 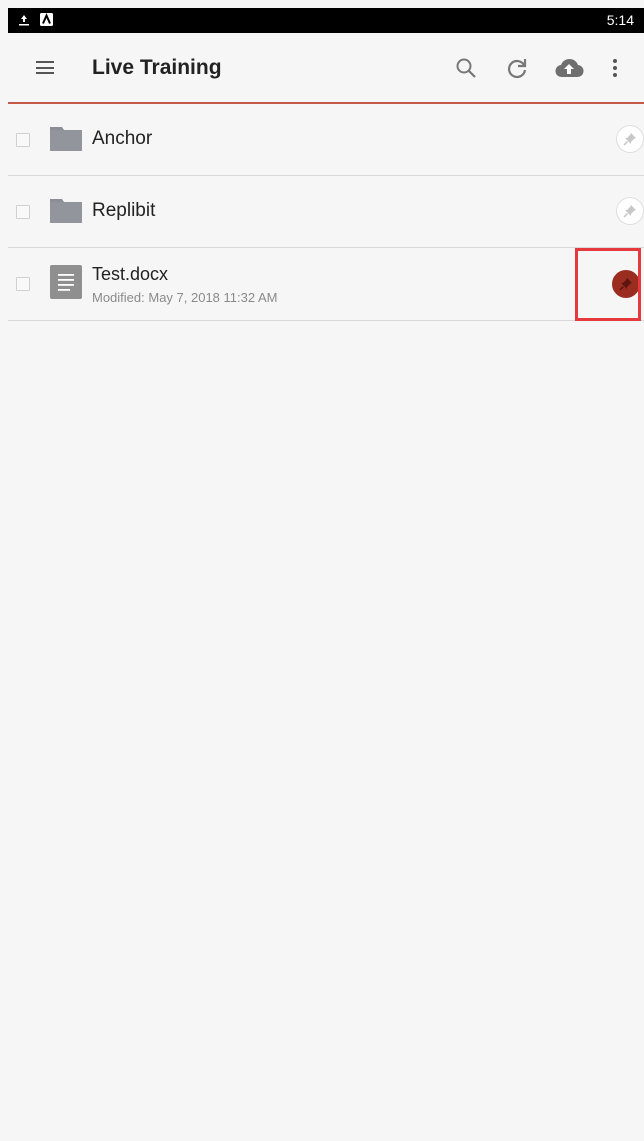 What do you see at coordinates (157, 67) in the screenshot?
I see `page-title: Live Training` at bounding box center [157, 67].